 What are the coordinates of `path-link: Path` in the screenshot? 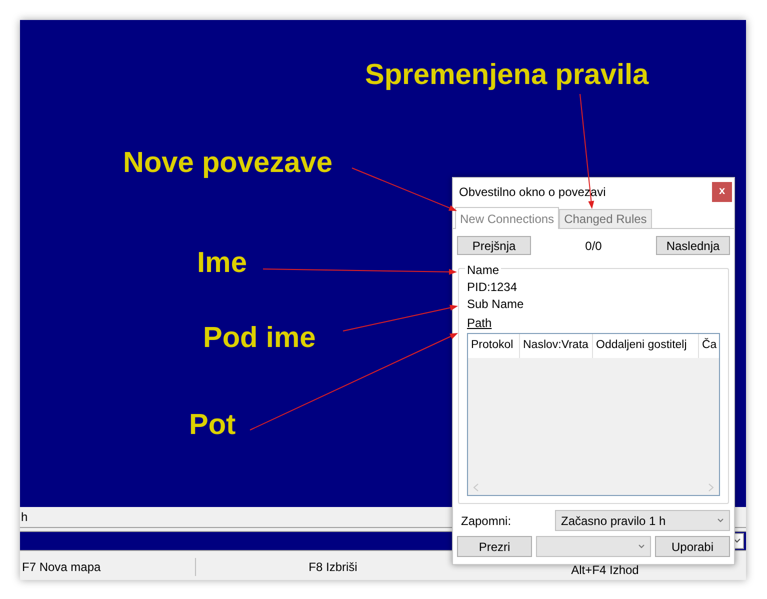 It's located at (479, 323).